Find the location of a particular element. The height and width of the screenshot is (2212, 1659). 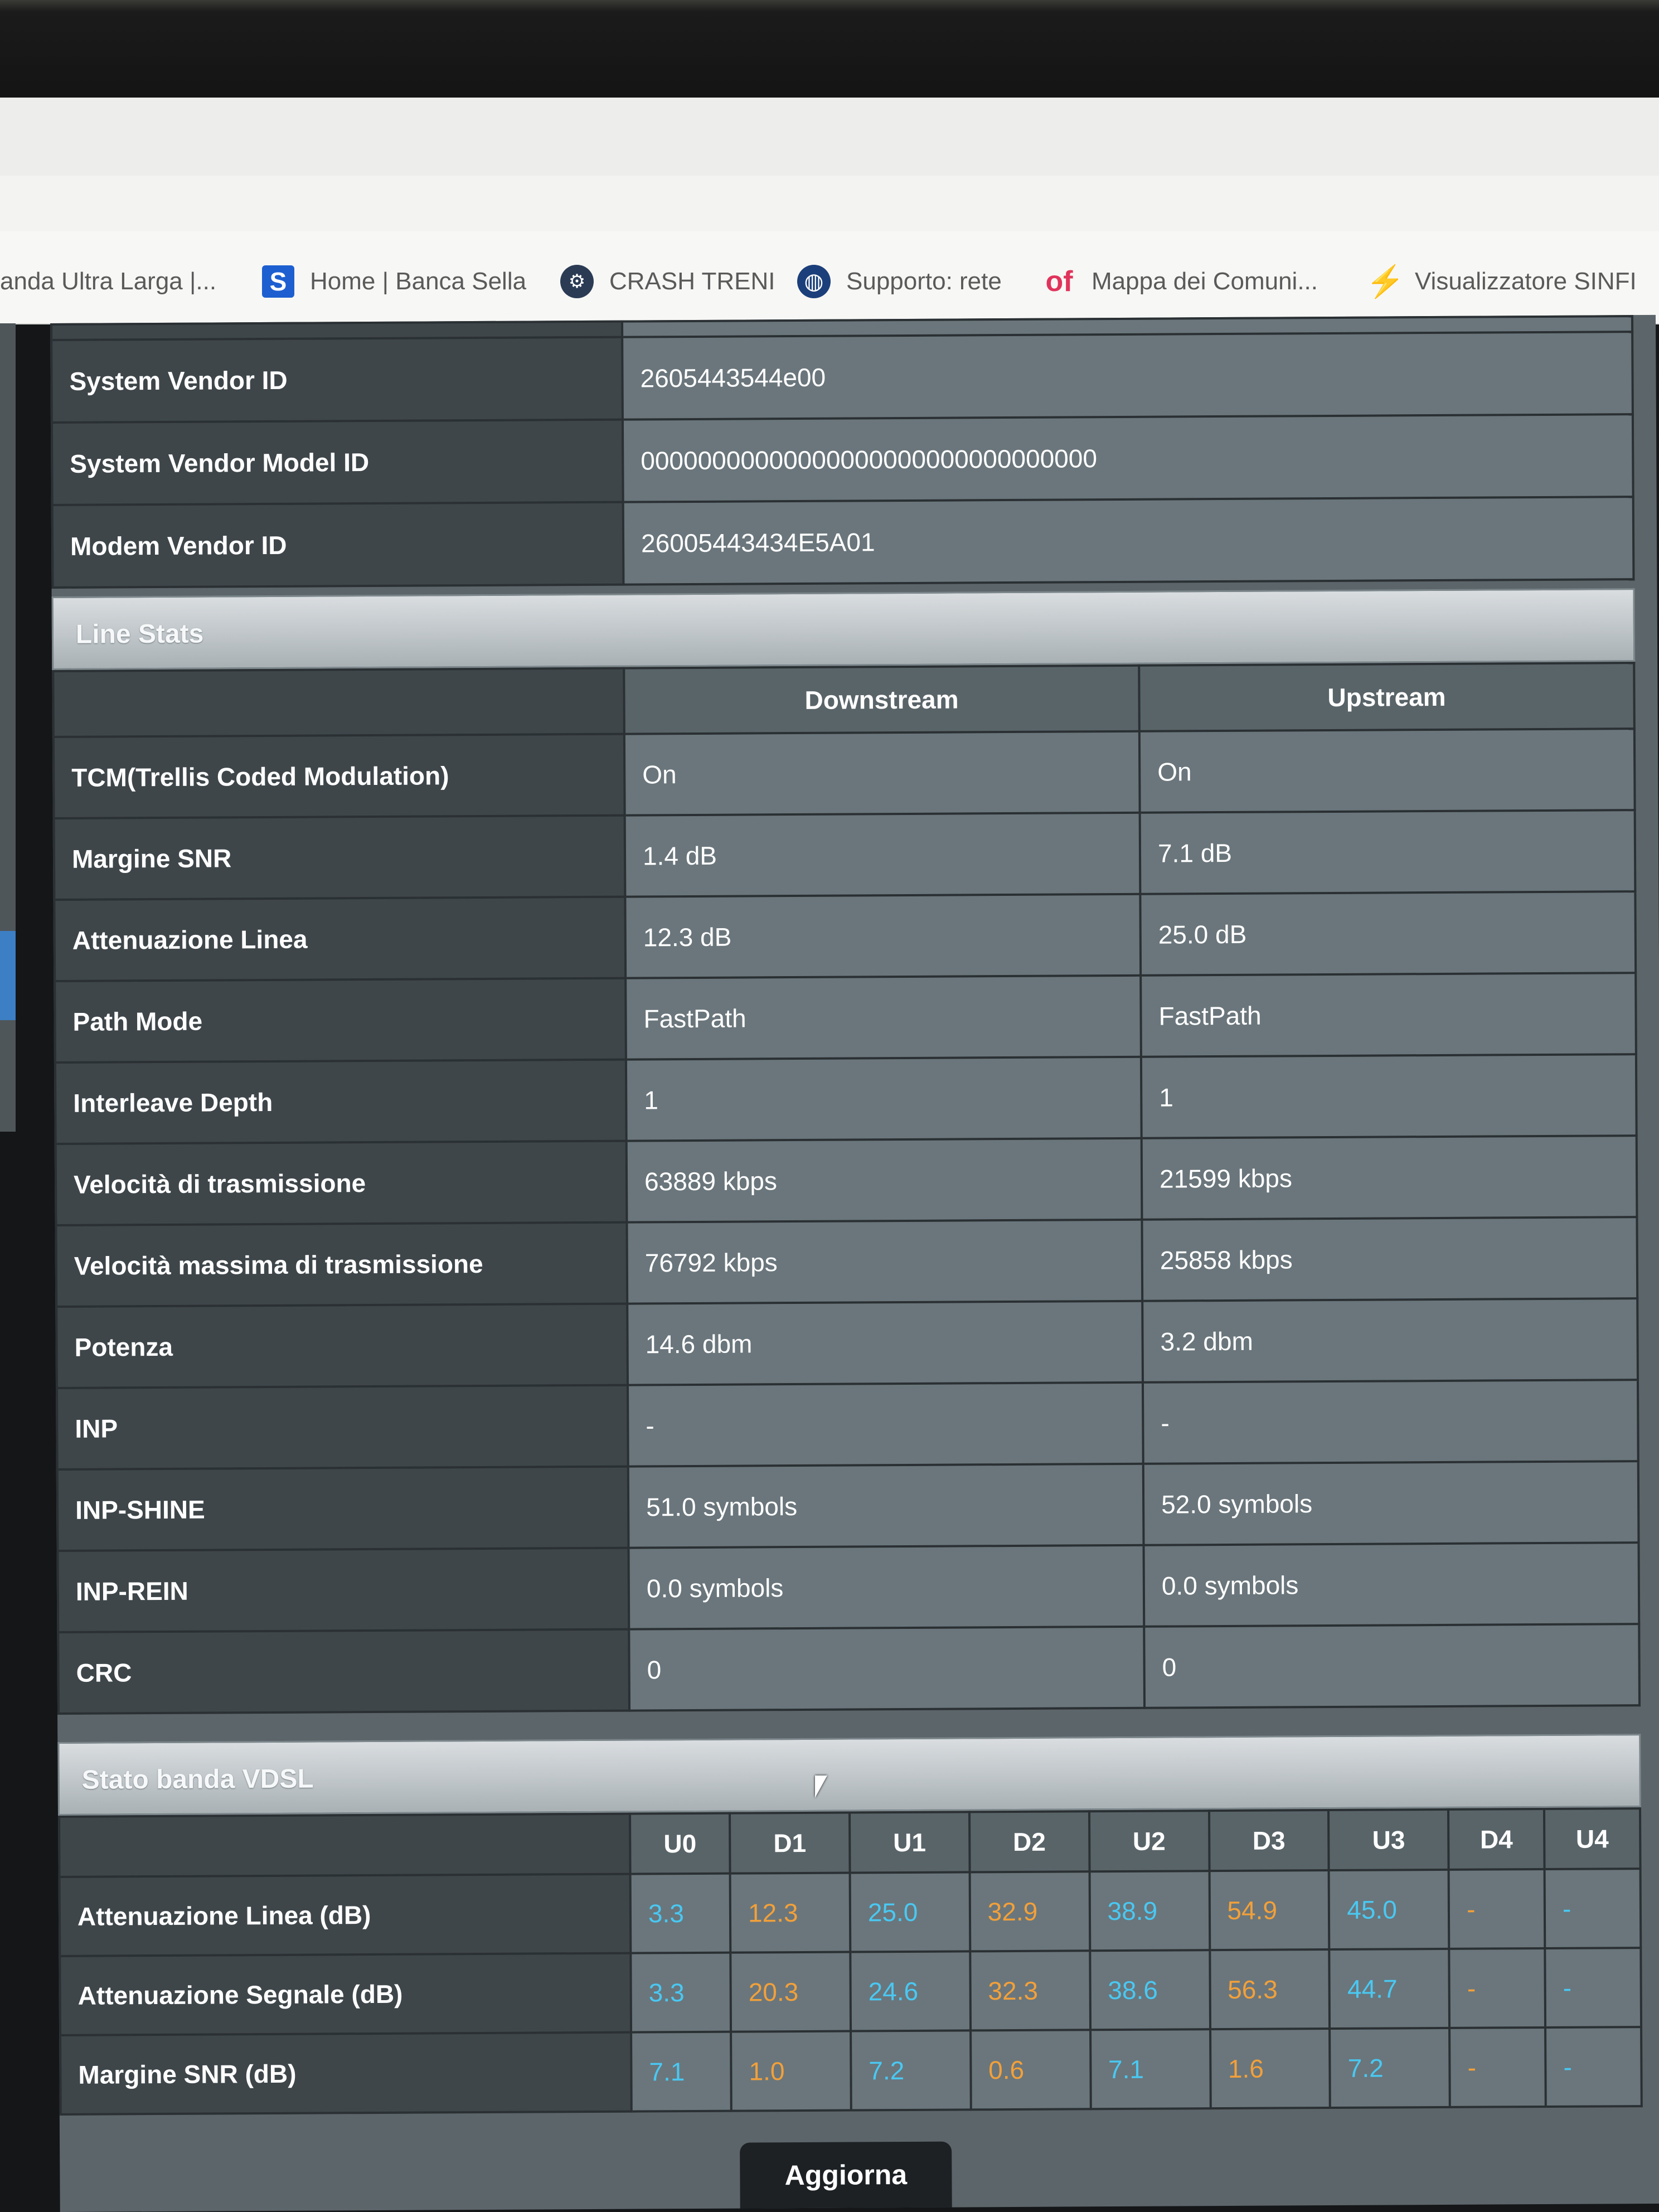

table-row: Margine SNR 1.4 dB 7.1 dB is located at coordinates (845, 855).